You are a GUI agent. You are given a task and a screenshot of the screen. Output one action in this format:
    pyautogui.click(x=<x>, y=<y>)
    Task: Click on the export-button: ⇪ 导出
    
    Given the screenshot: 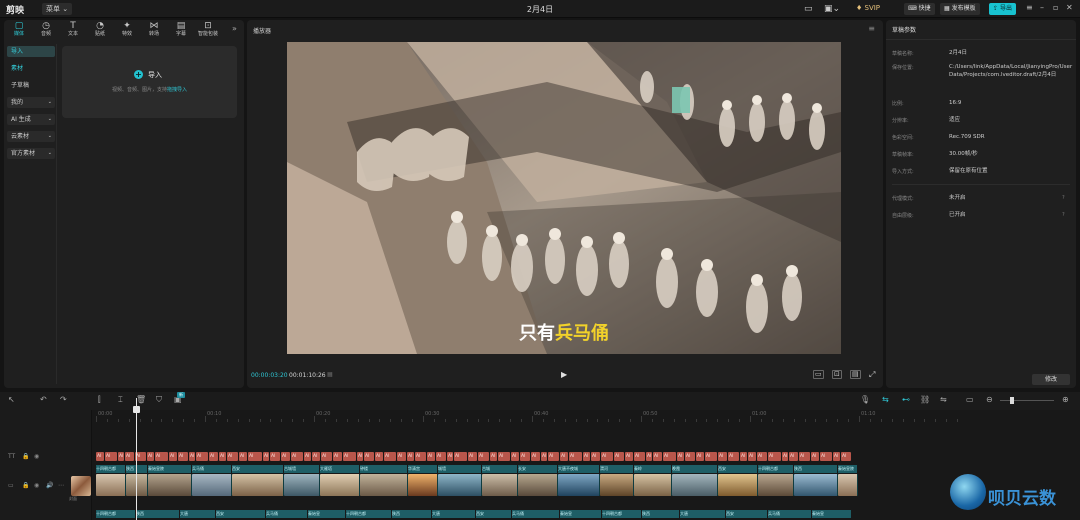 What is the action you would take?
    pyautogui.click(x=1002, y=9)
    